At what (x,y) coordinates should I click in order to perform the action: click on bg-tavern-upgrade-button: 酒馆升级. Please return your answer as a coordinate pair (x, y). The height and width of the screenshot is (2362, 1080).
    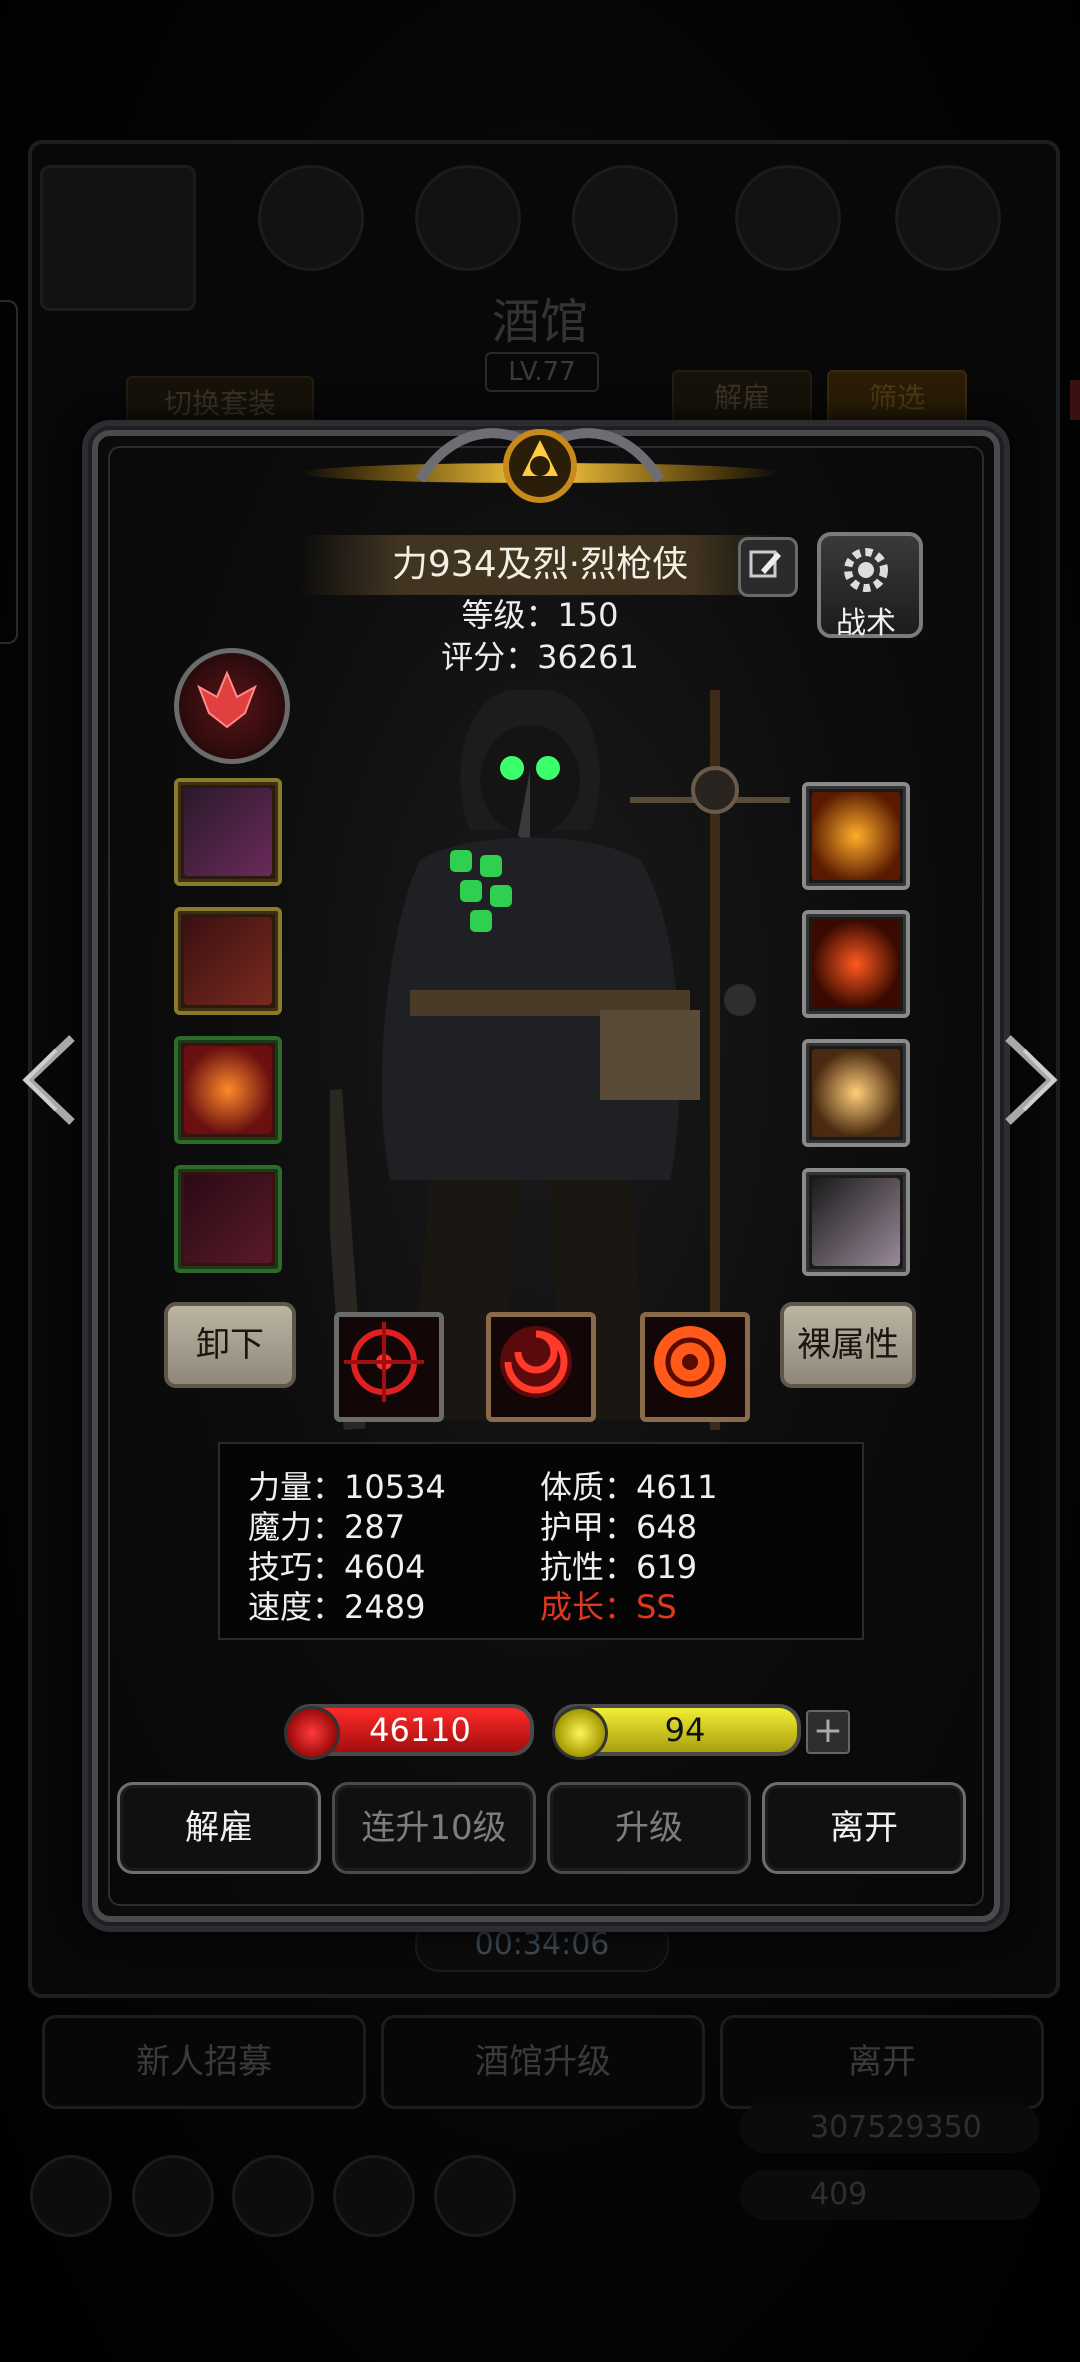
    Looking at the image, I should click on (543, 2062).